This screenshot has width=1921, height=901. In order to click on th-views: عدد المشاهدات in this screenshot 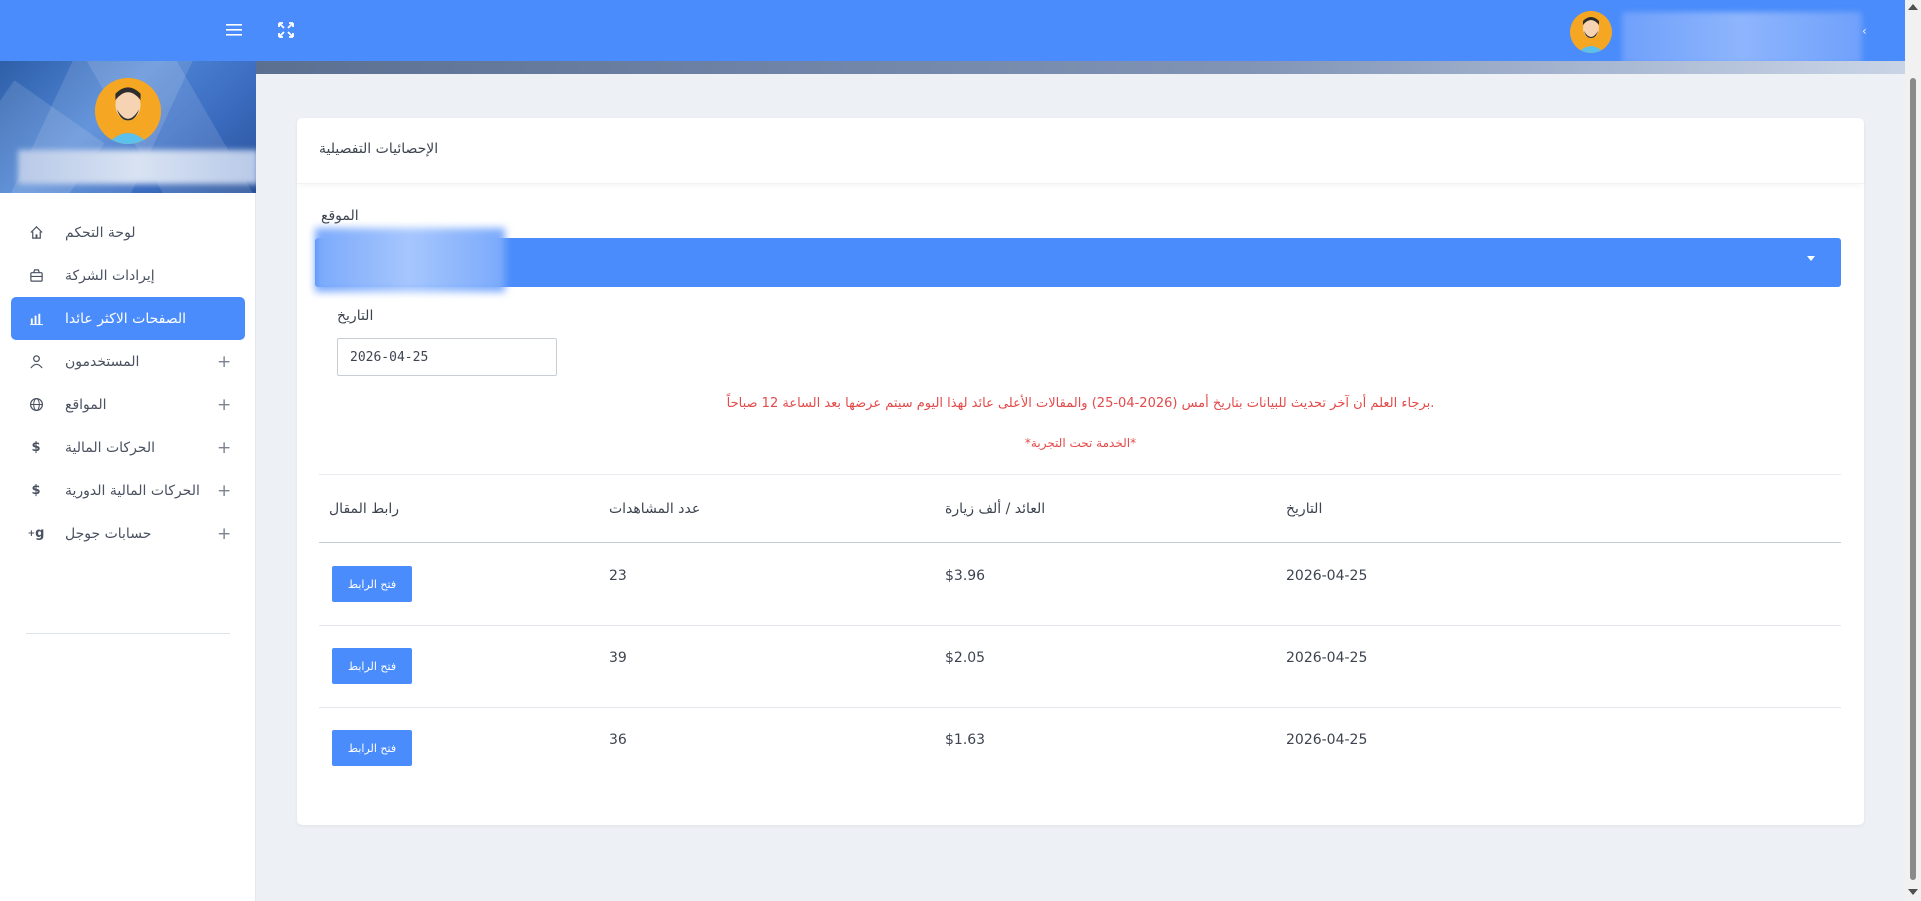, I will do `click(655, 509)`.